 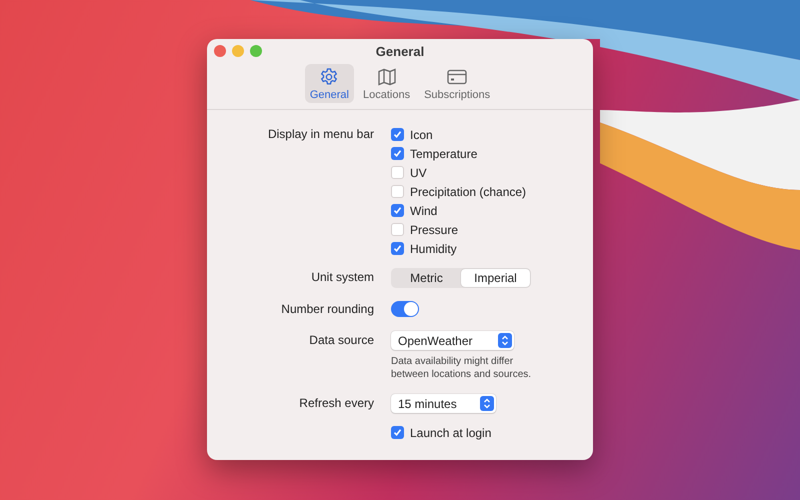 I want to click on checkbox-label: UV, so click(x=418, y=173).